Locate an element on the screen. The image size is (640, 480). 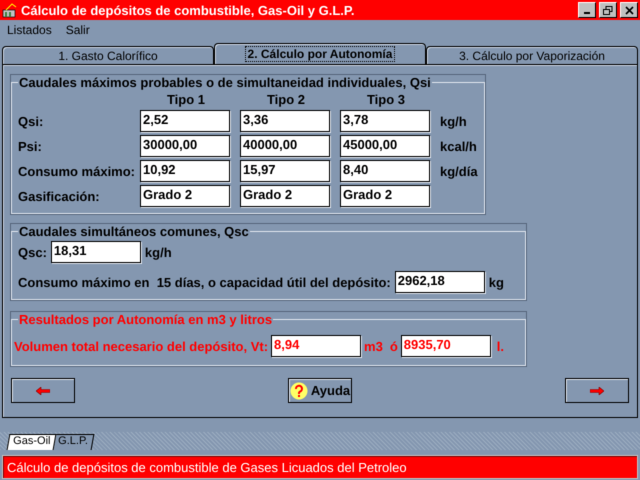
unit-label: kg/día is located at coordinates (459, 171).